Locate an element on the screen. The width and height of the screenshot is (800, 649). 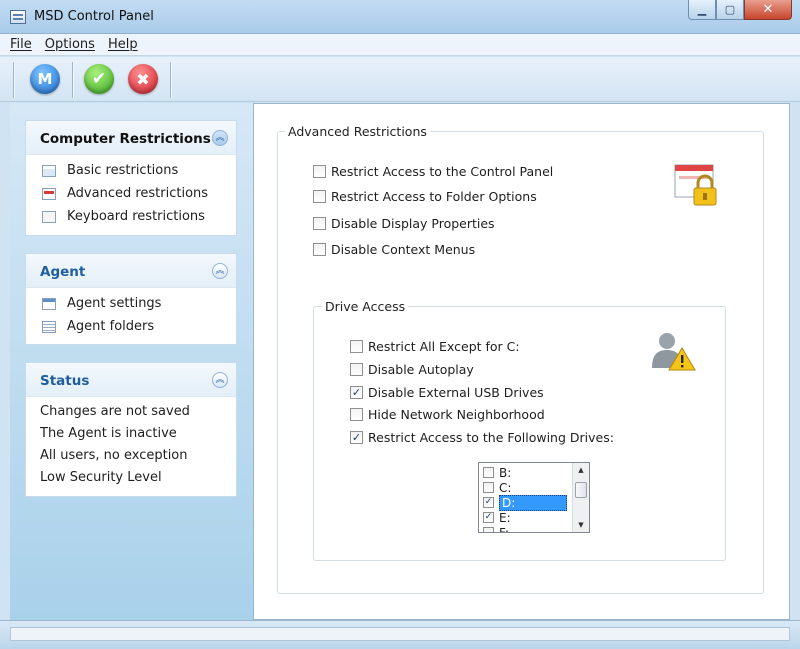
window-icon is located at coordinates (49, 170).